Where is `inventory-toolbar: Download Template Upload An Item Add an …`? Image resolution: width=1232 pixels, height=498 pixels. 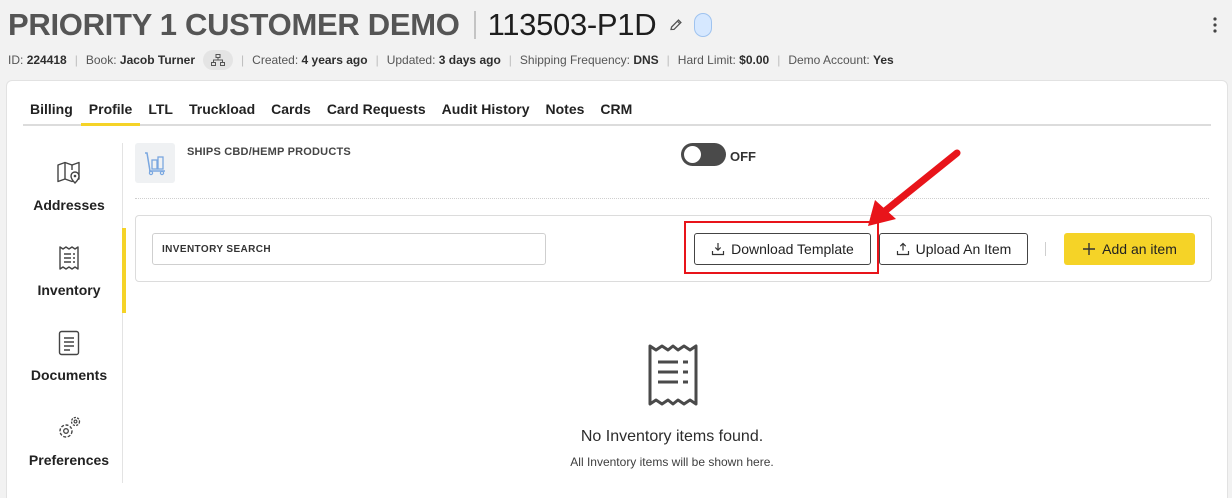 inventory-toolbar: Download Template Upload An Item Add an … is located at coordinates (673, 248).